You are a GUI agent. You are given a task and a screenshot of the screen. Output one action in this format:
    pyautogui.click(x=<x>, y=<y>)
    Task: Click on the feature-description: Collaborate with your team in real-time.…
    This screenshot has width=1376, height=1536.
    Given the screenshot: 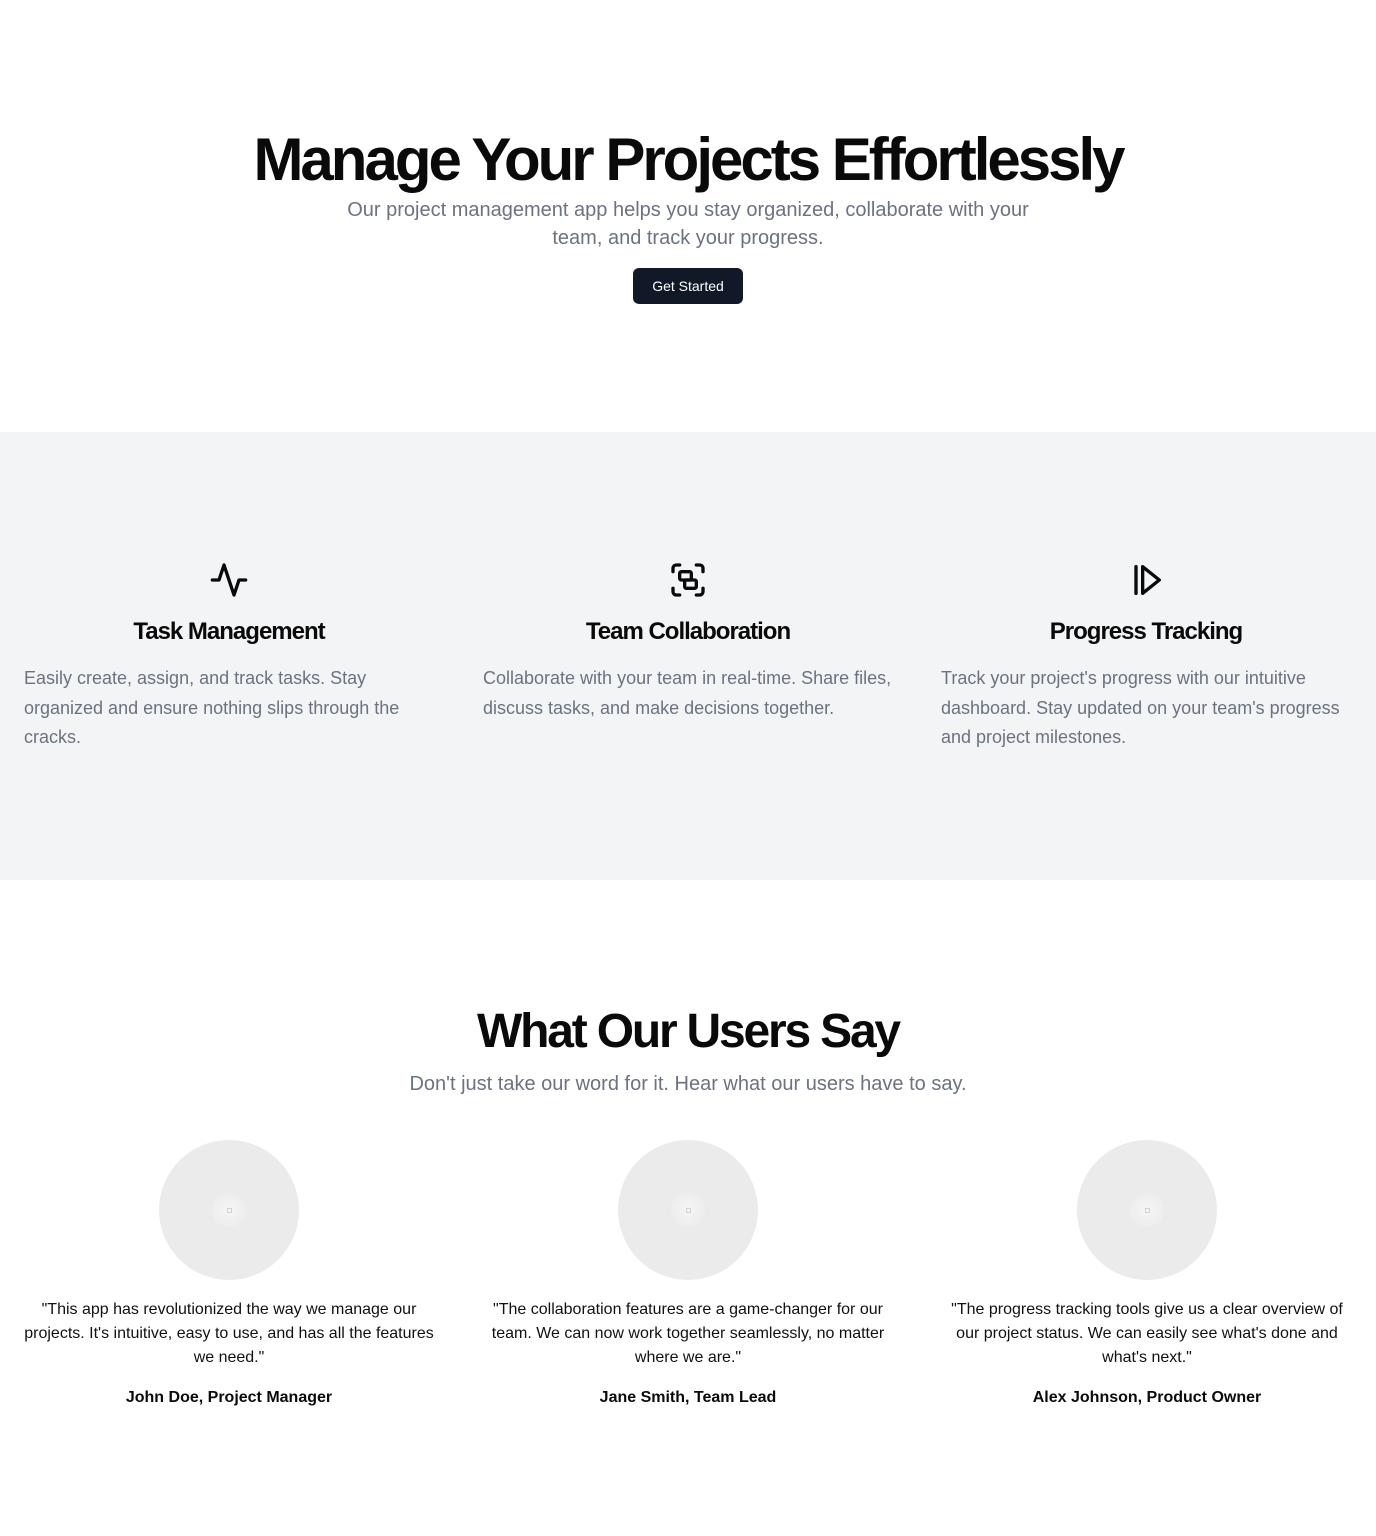 What is the action you would take?
    pyautogui.click(x=687, y=693)
    